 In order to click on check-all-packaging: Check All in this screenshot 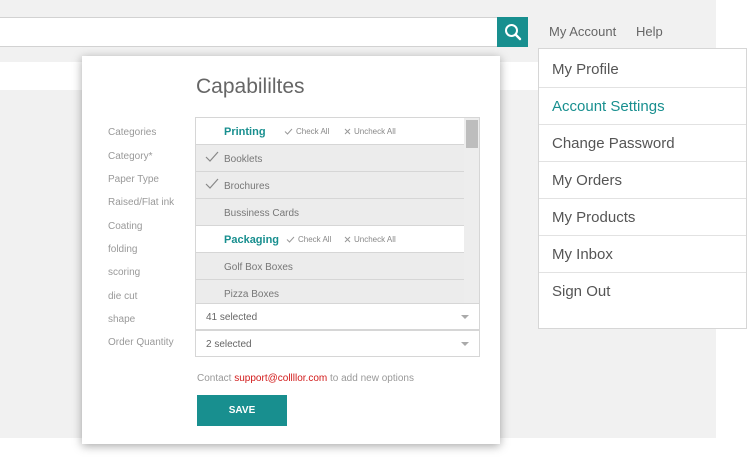, I will do `click(308, 239)`.